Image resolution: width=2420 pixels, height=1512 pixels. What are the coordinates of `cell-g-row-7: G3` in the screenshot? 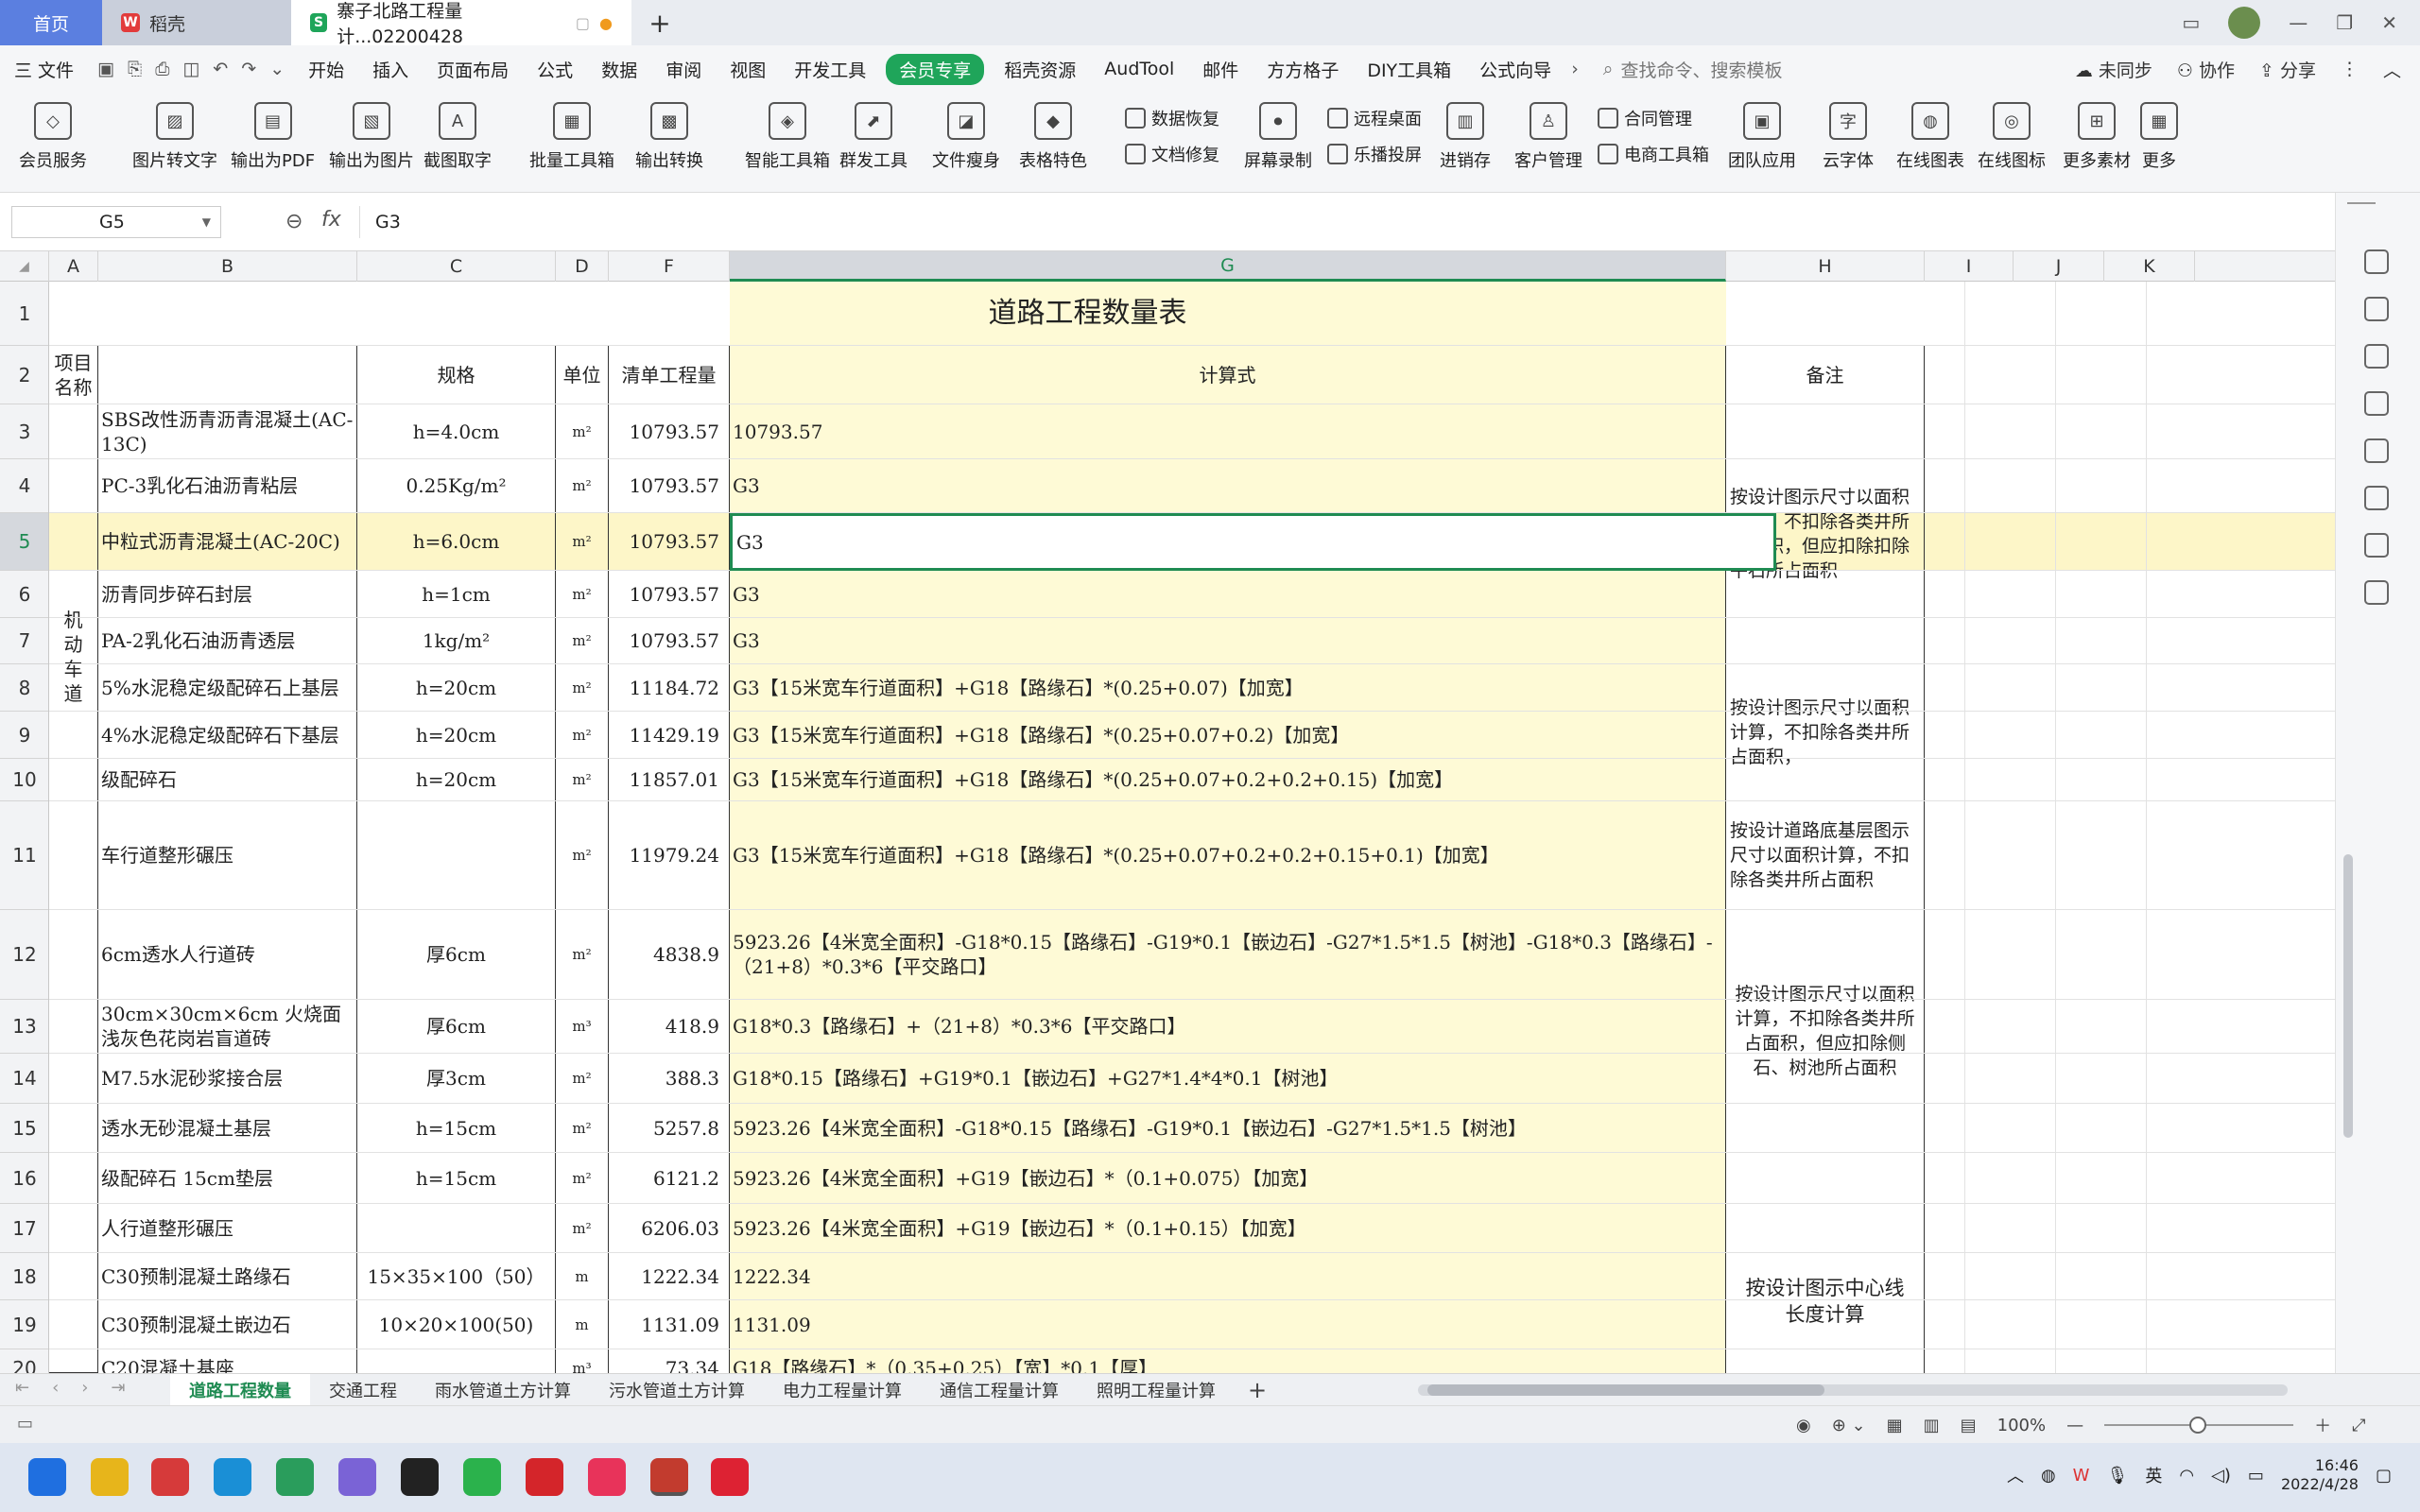 It's located at (1228, 641).